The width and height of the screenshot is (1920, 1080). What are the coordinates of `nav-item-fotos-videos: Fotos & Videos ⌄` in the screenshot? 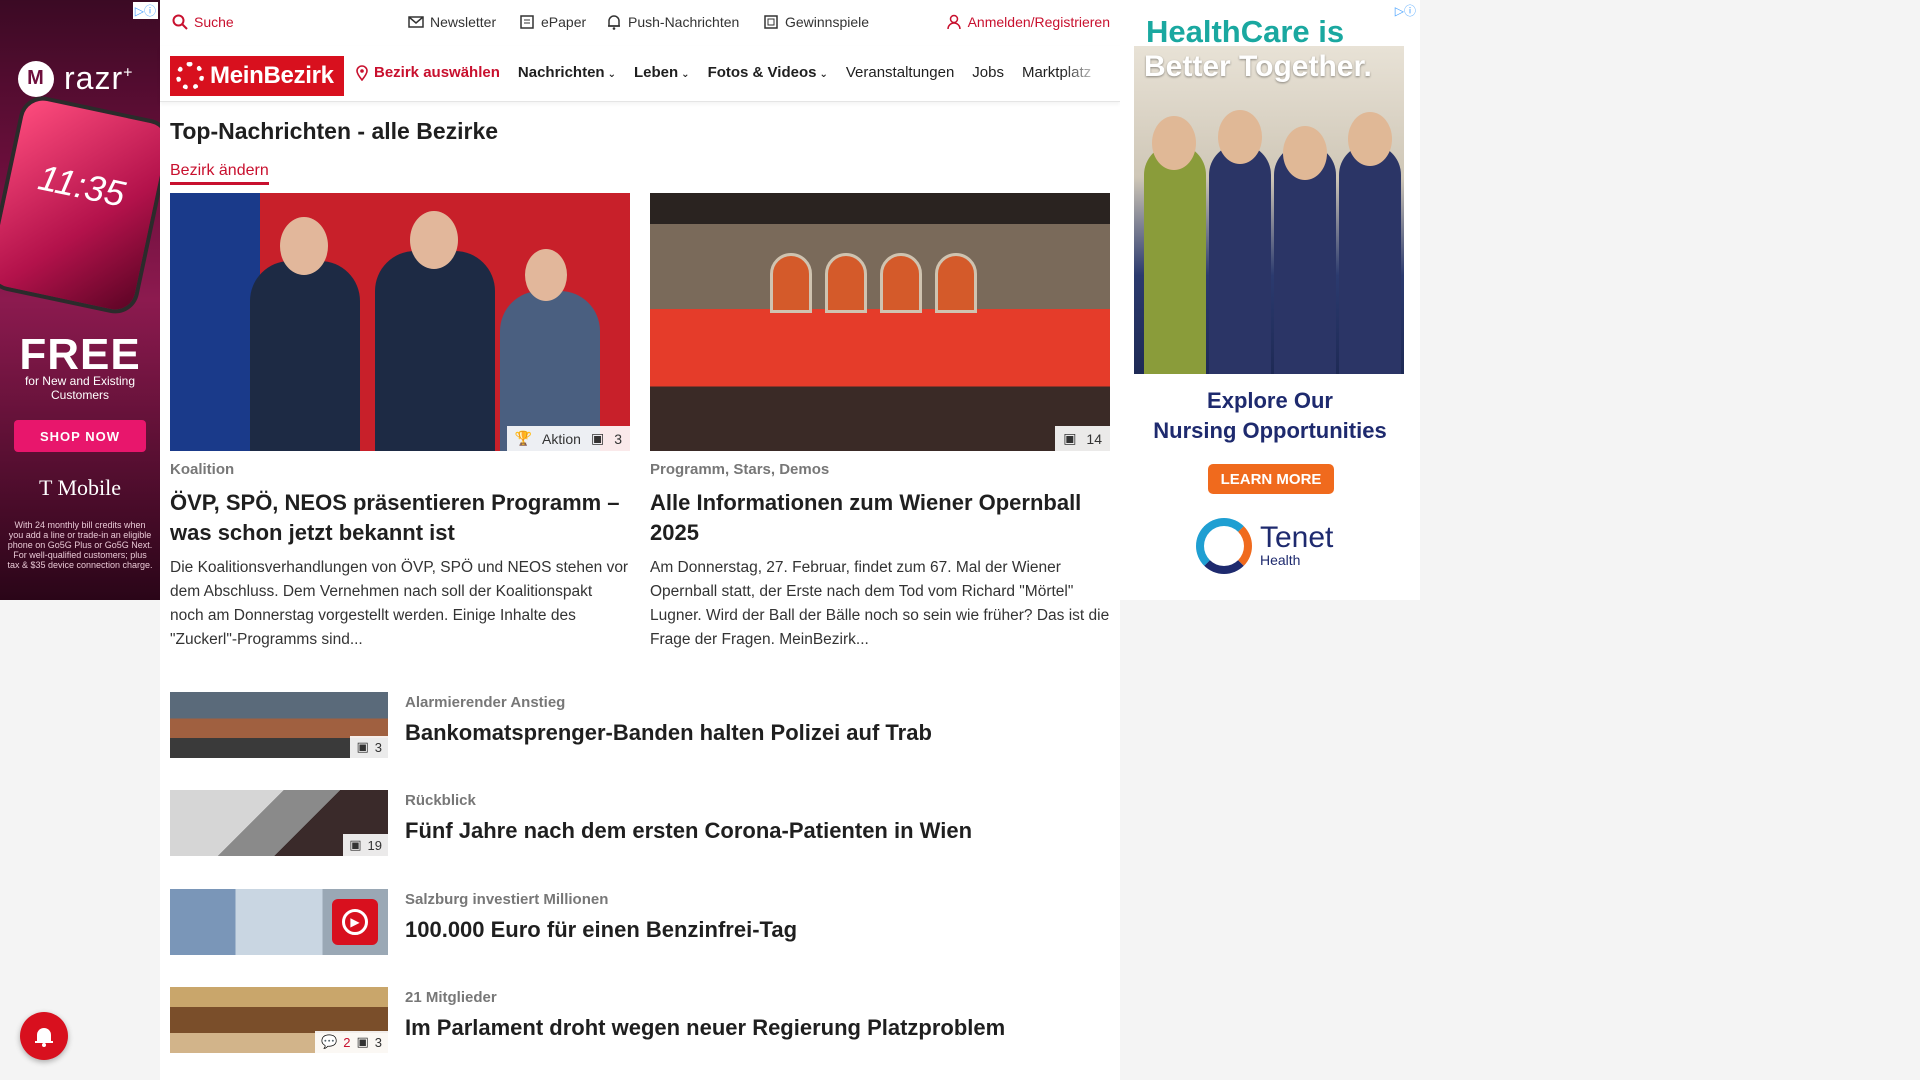 It's located at (768, 72).